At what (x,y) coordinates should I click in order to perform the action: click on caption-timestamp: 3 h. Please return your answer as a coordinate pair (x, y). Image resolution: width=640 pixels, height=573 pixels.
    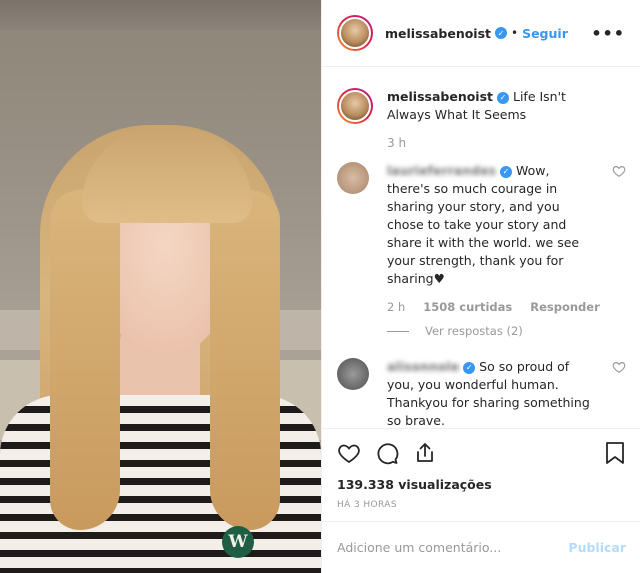
    Looking at the image, I should click on (506, 143).